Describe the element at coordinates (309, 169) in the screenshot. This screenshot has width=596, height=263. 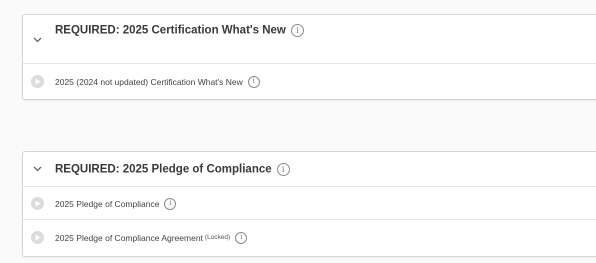
I see `section-header: REQUIRED: 2025 Pledge of Compliance i` at that location.